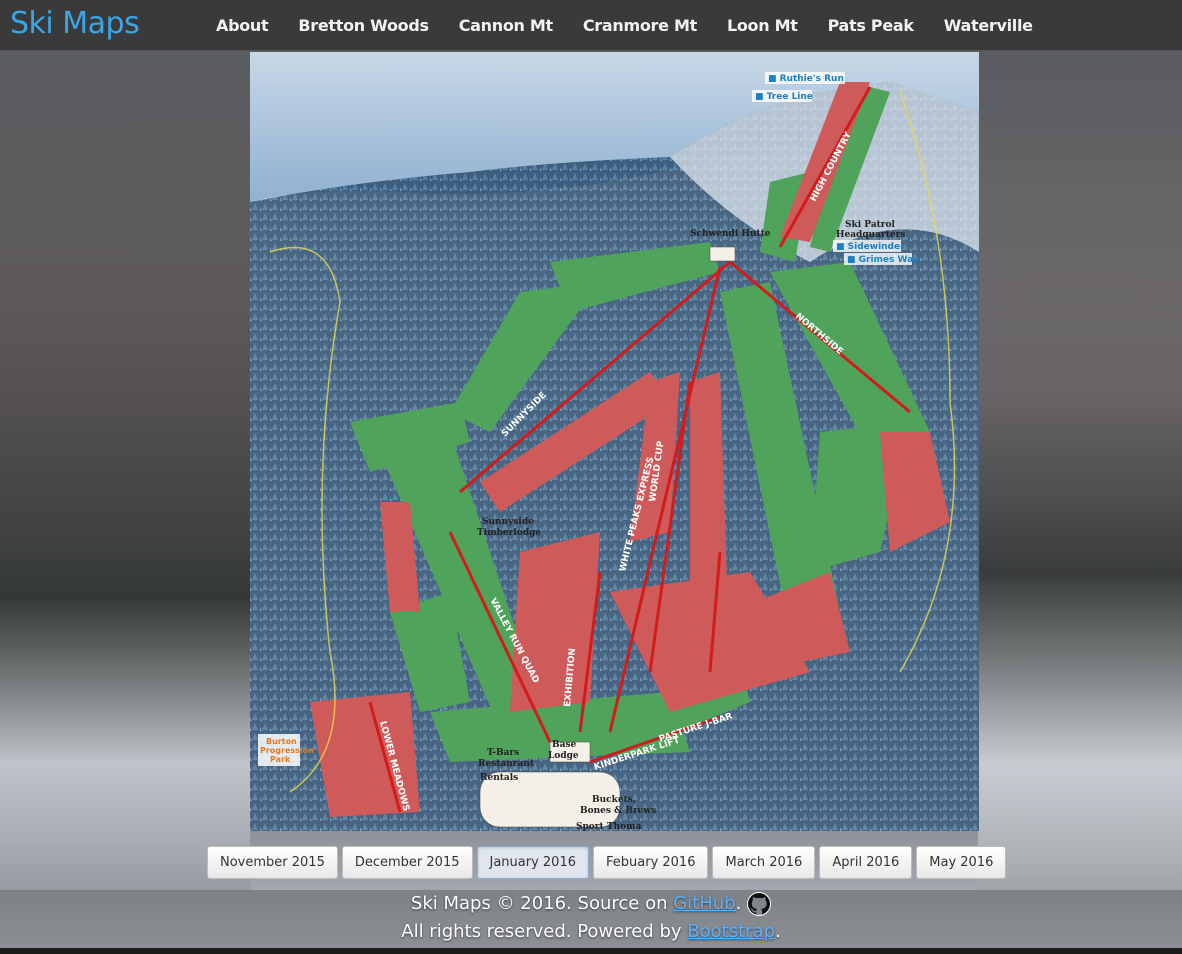 The height and width of the screenshot is (954, 1182). What do you see at coordinates (563, 756) in the screenshot?
I see `svg-text: Lodge` at bounding box center [563, 756].